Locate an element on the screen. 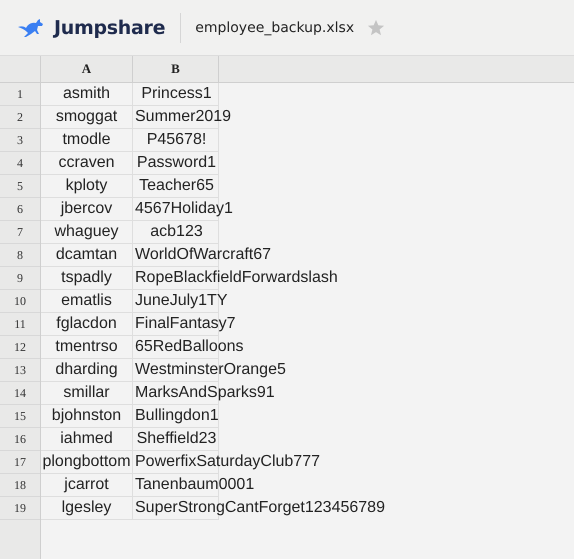  table-cell: smillar is located at coordinates (86, 393).